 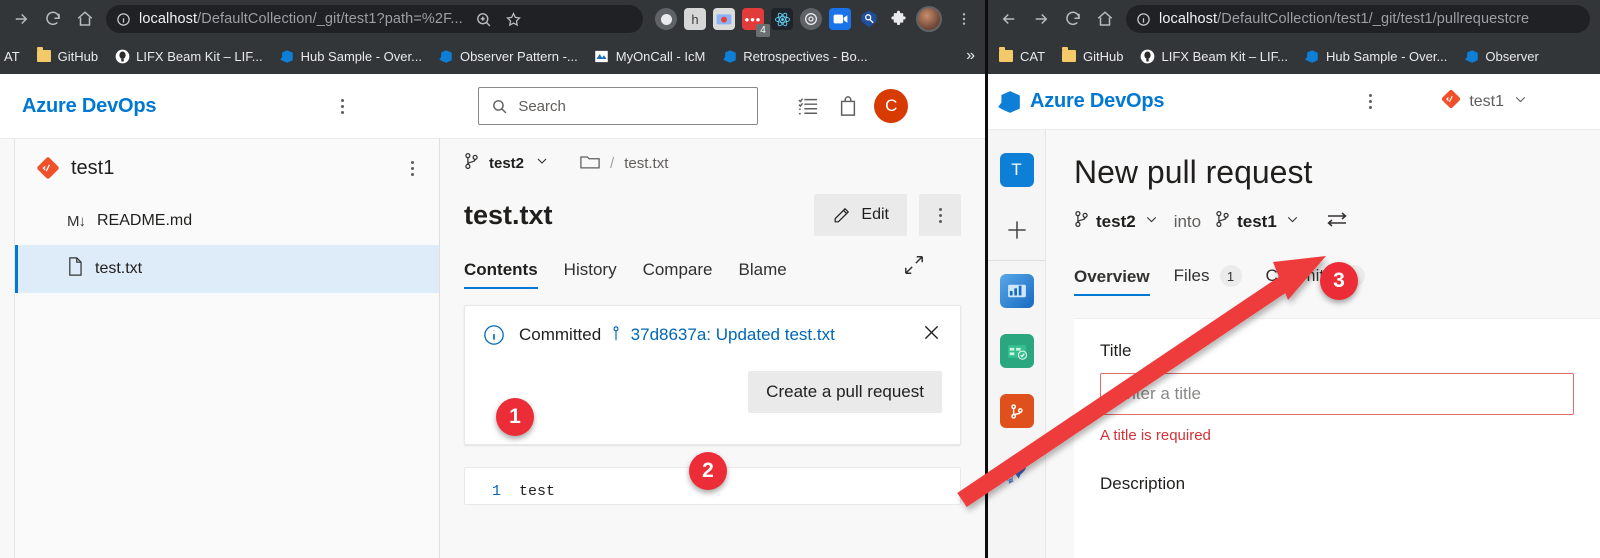 I want to click on react-devtools-extension-icon, so click(x=782, y=19).